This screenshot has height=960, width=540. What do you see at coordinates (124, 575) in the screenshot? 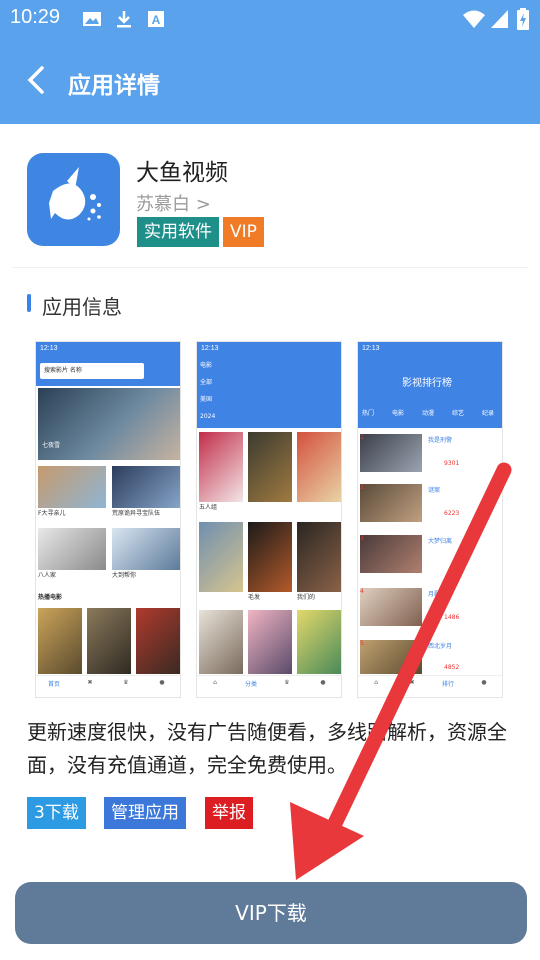
I see `mini-item-title: 大到帮你` at bounding box center [124, 575].